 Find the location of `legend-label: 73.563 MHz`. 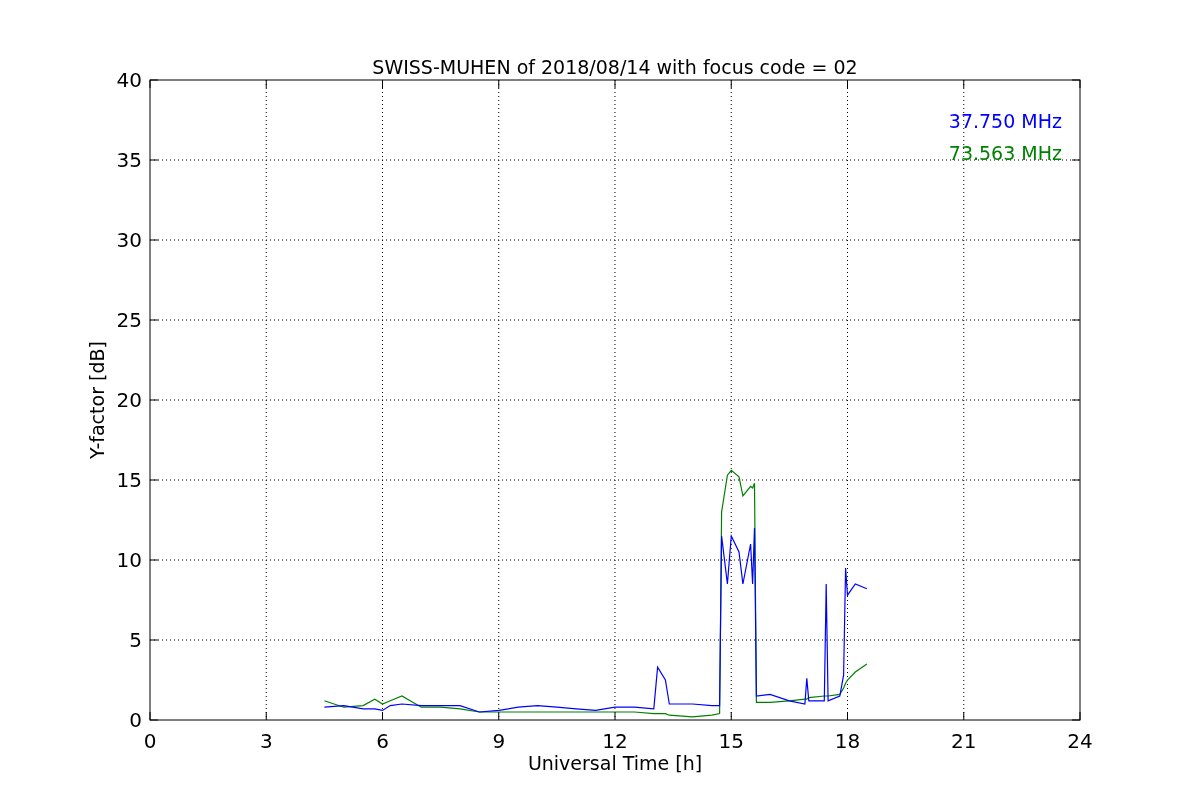

legend-label: 73.563 MHz is located at coordinates (1005, 153).